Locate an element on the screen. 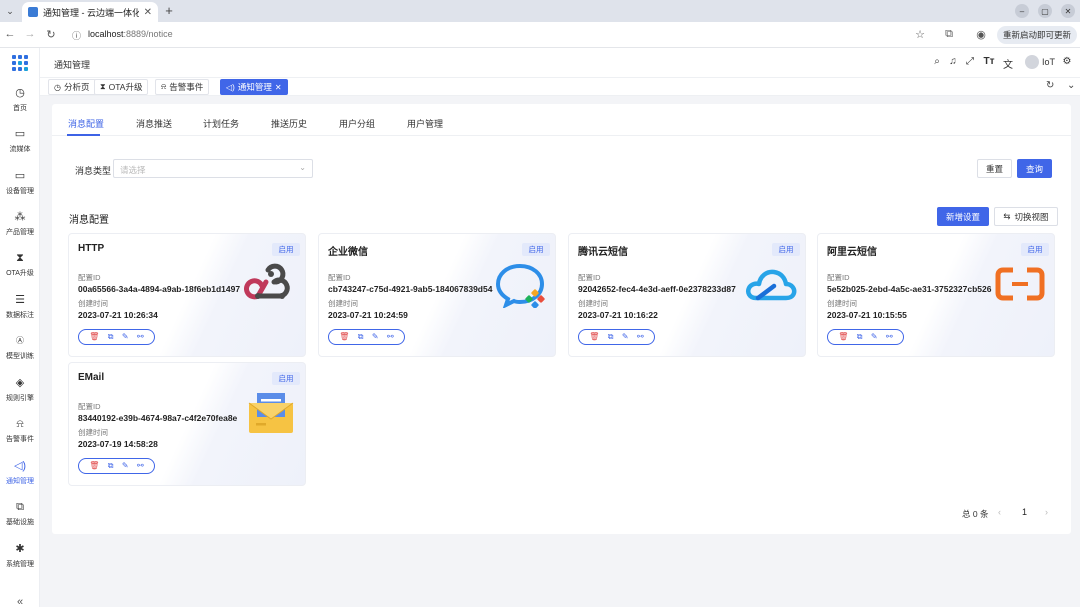  sidebar-item-data-labeling: ☰ 数据标注 is located at coordinates (20, 306).